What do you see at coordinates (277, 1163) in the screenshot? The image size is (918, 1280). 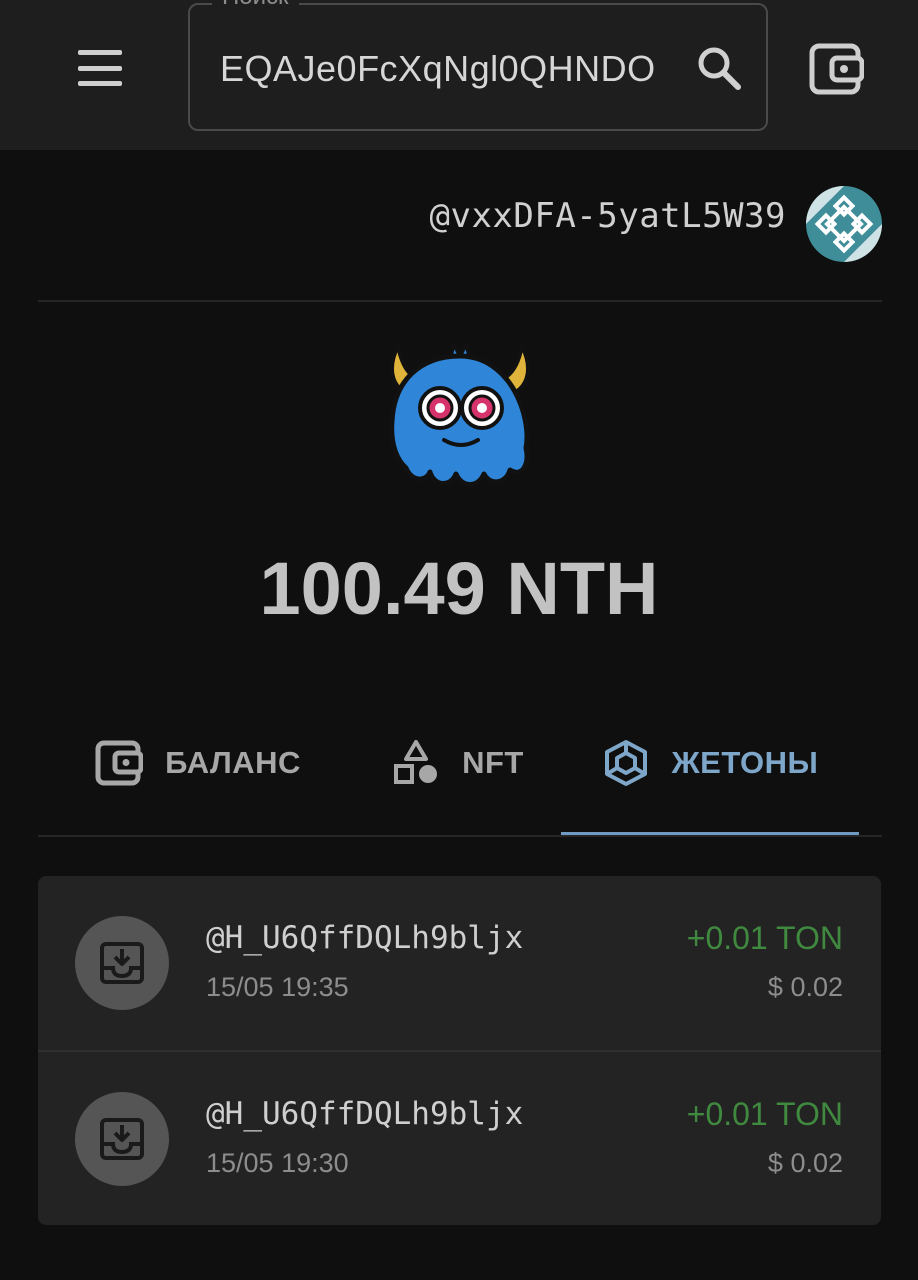 I see `transaction-time: 15/05 19:30` at bounding box center [277, 1163].